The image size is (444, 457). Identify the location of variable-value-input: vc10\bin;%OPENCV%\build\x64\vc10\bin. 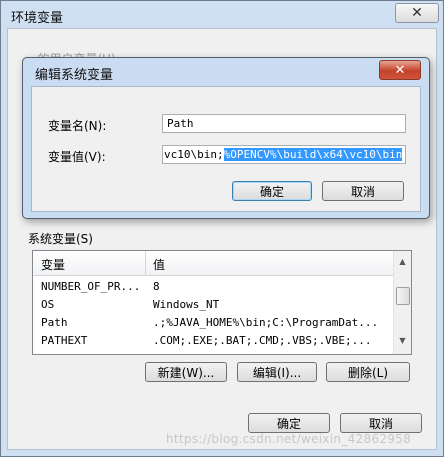
(284, 154).